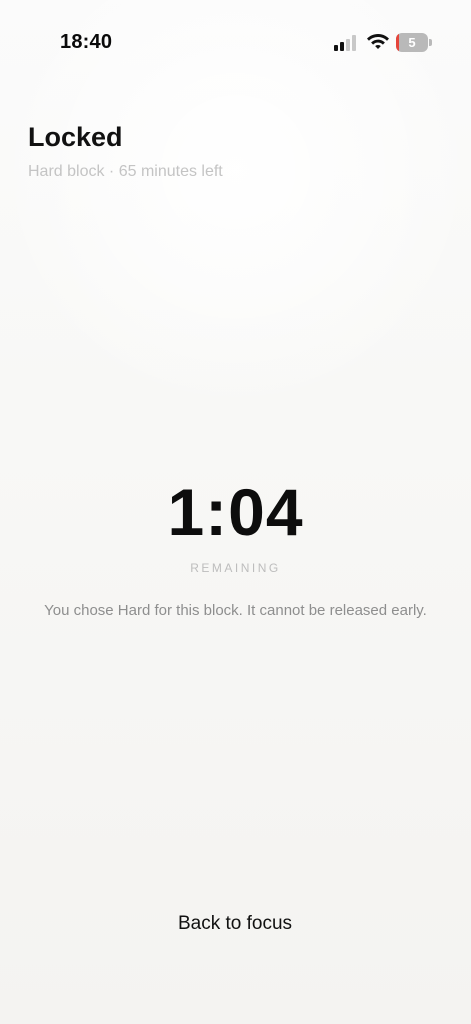 Image resolution: width=471 pixels, height=1024 pixels. I want to click on battery-level: 5, so click(412, 42).